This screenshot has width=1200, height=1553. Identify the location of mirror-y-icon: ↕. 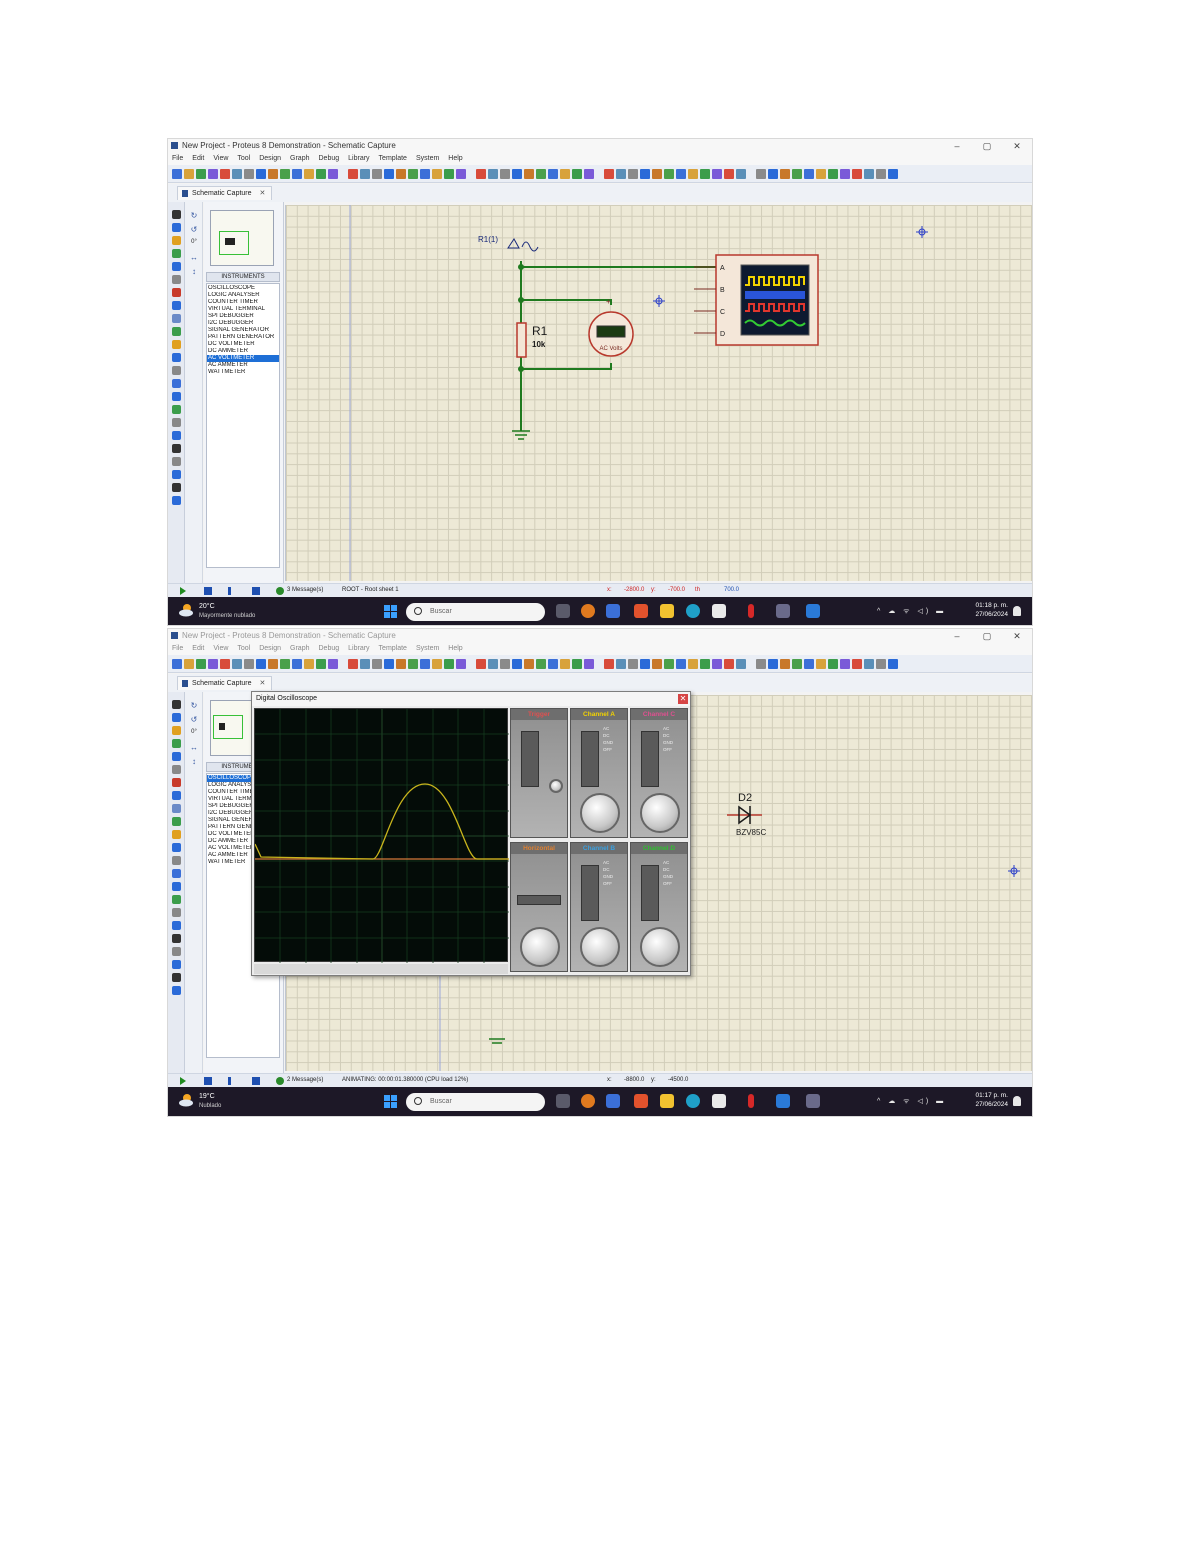
(194, 762).